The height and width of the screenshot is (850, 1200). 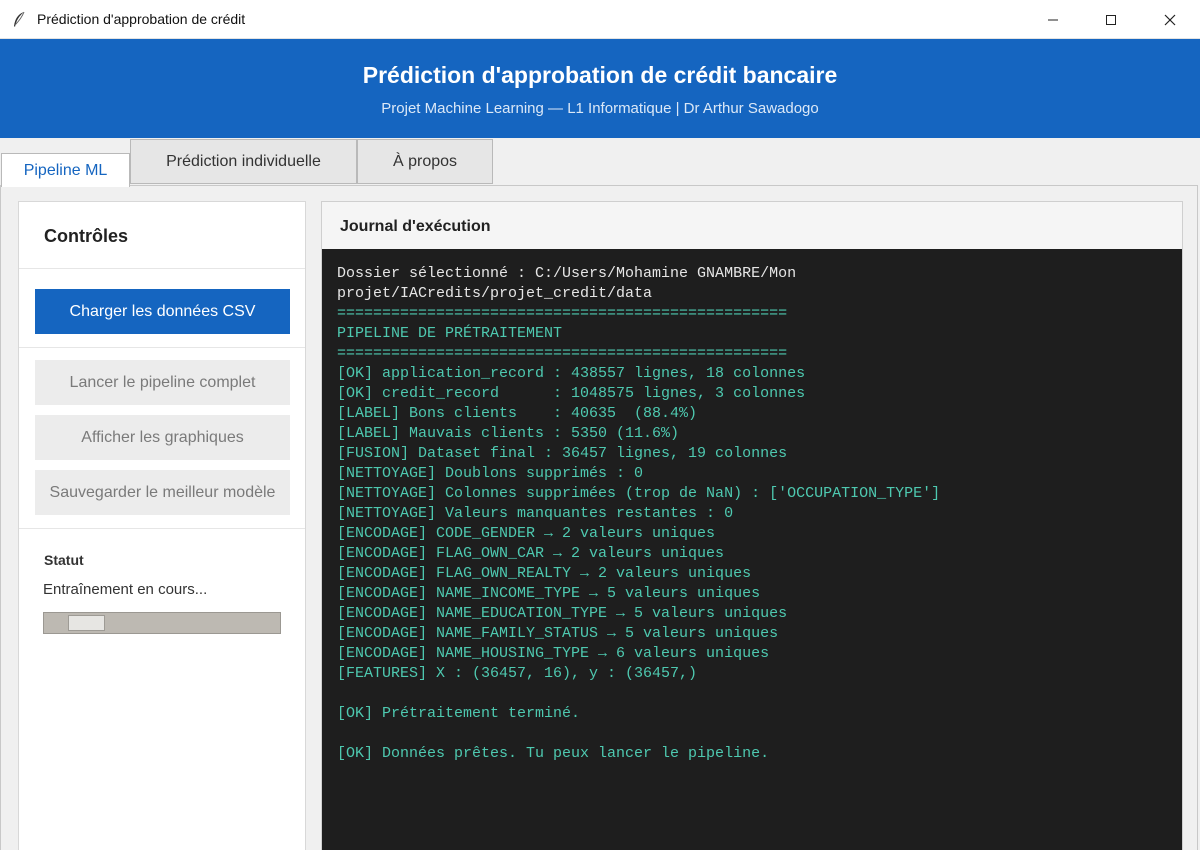 I want to click on log-line: [LABEL] Mauvais clients : 5350 (11.6%), so click(x=508, y=433).